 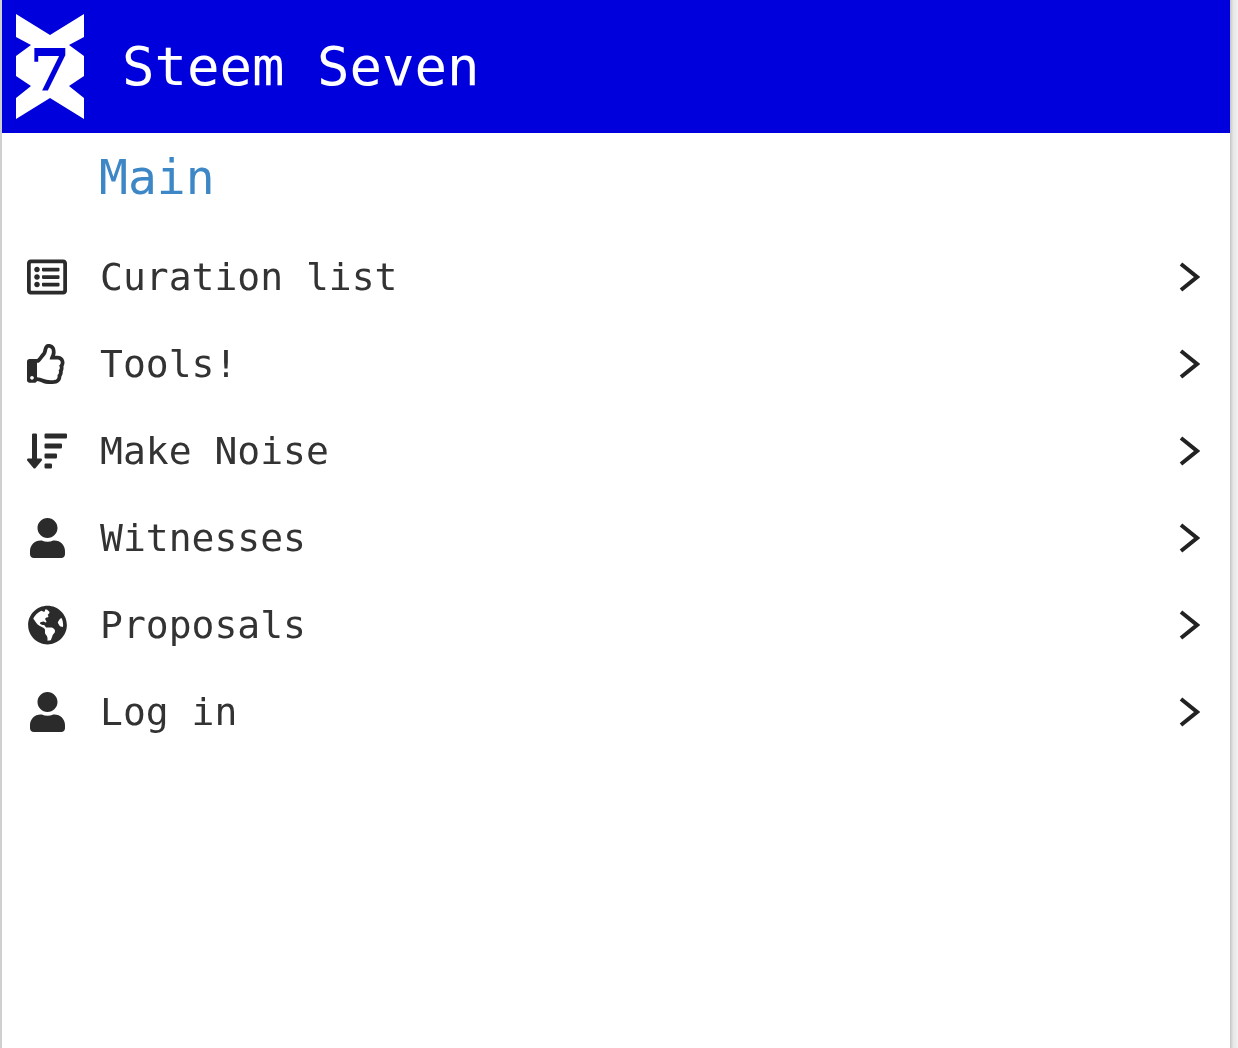 I want to click on app-title: Steem Seven, so click(x=301, y=66).